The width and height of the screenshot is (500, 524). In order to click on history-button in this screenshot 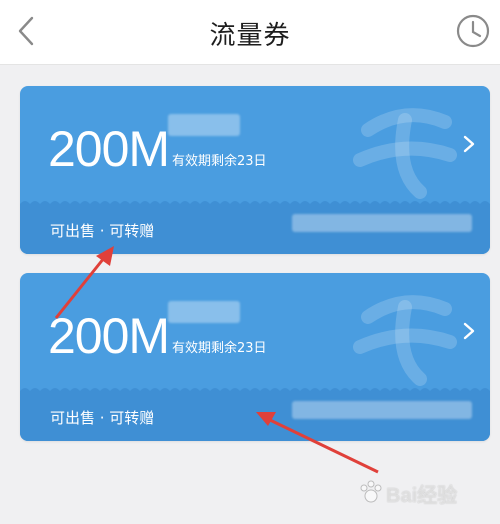, I will do `click(473, 31)`.